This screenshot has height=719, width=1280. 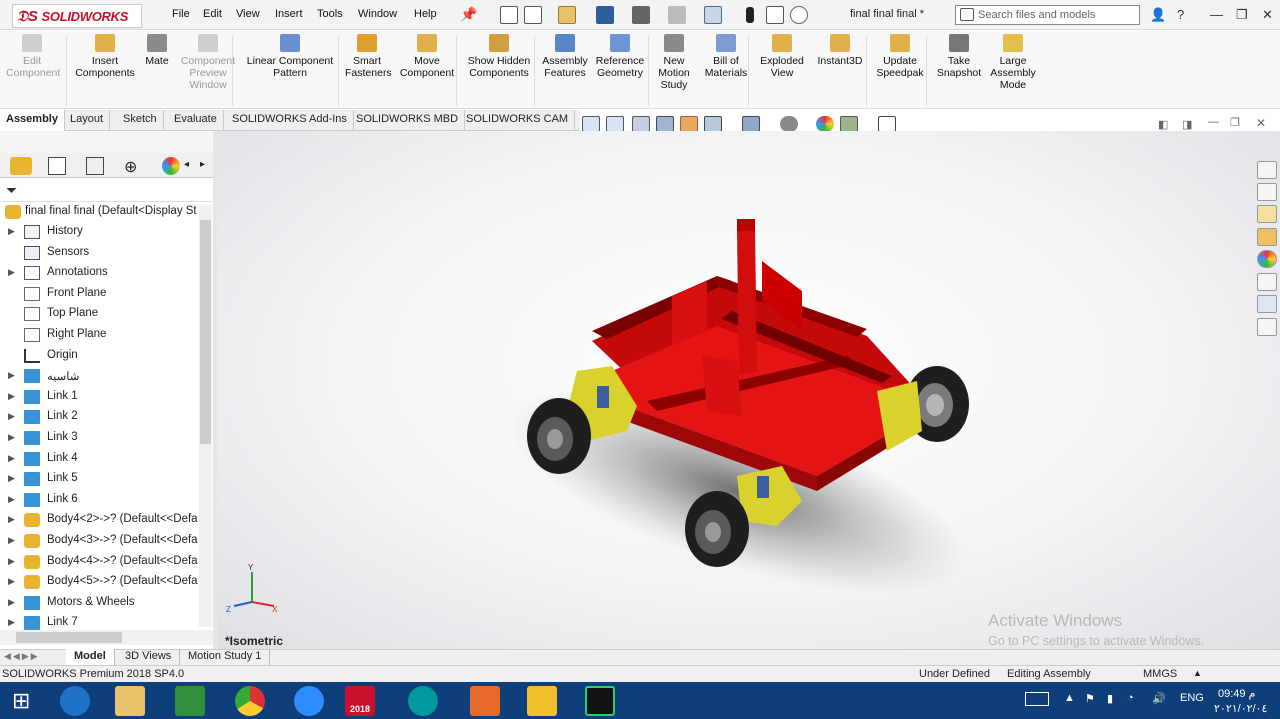 What do you see at coordinates (95, 166) in the screenshot?
I see `configuration-manager-tab-icon` at bounding box center [95, 166].